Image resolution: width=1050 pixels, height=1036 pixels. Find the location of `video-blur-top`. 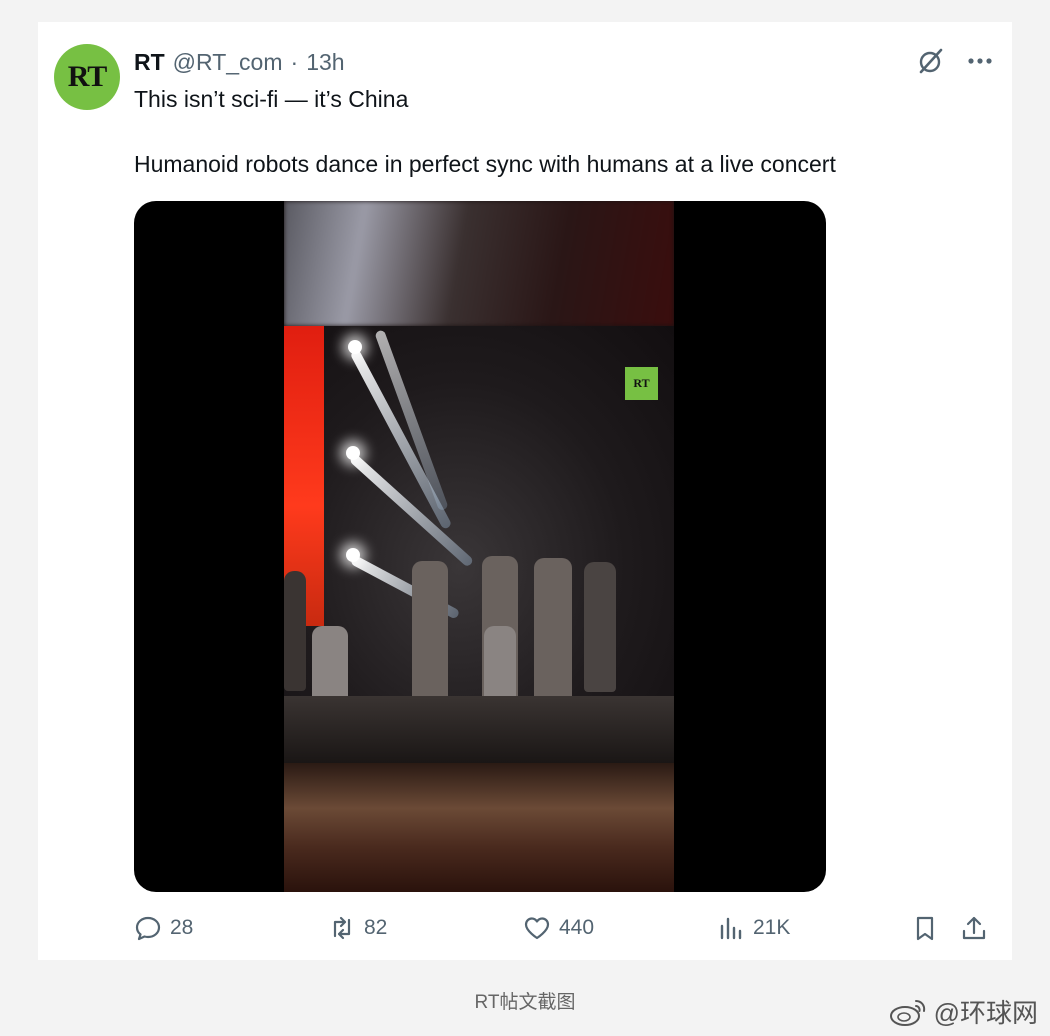

video-blur-top is located at coordinates (479, 263).